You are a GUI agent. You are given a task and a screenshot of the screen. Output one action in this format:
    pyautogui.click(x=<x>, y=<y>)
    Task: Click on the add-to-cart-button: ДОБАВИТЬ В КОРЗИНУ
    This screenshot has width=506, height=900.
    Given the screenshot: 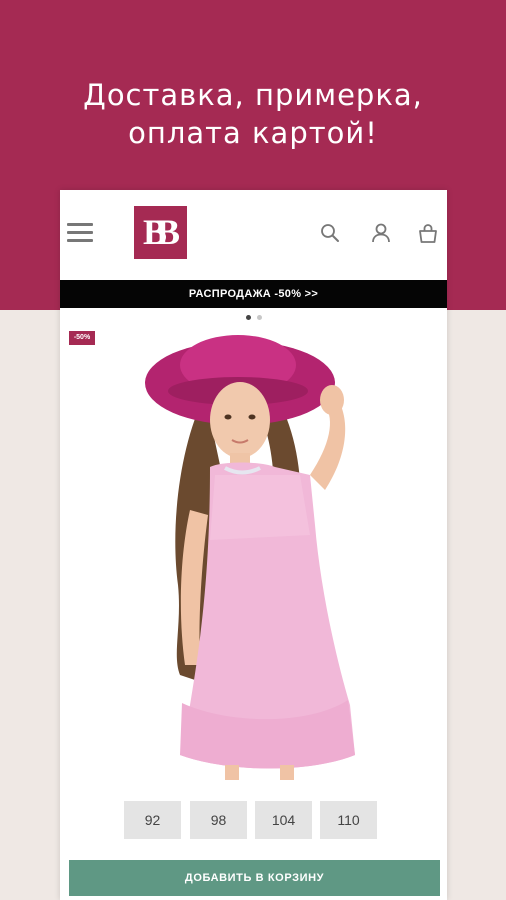 What is the action you would take?
    pyautogui.click(x=254, y=878)
    